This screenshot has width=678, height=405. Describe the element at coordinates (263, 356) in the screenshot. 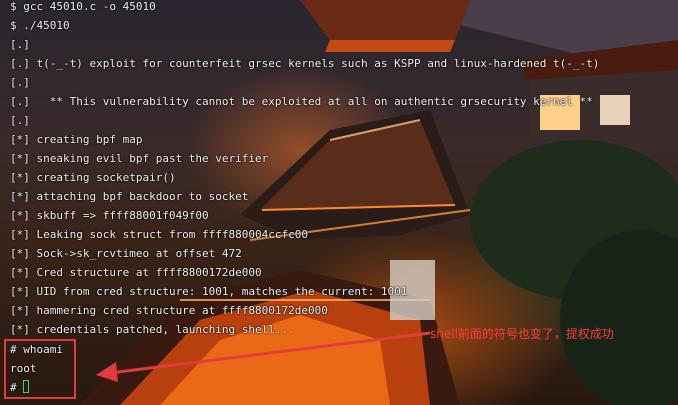

I see `annotation-arrow` at that location.